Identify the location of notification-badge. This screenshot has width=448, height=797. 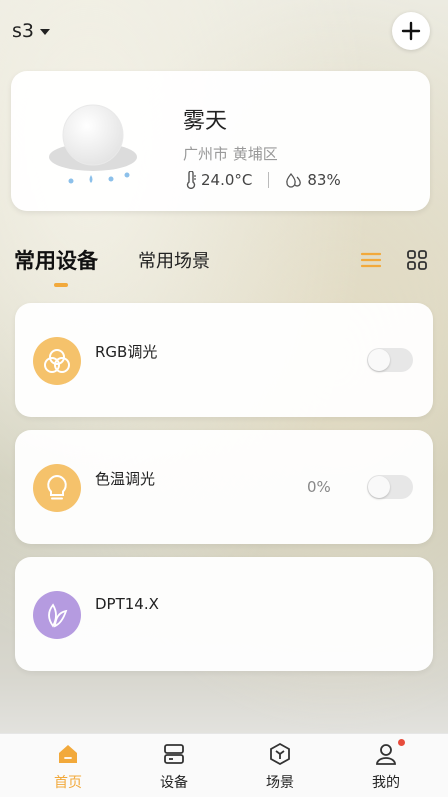
(401, 742).